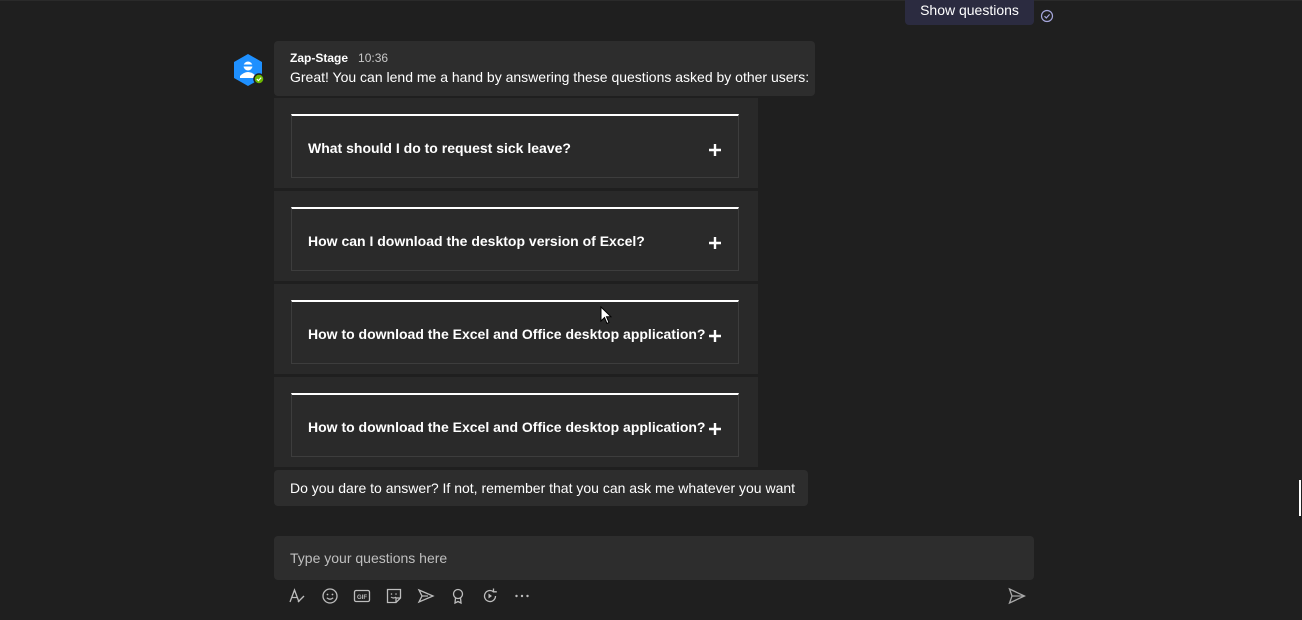 The image size is (1302, 620). What do you see at coordinates (426, 596) in the screenshot?
I see `schedule-meeting-icon` at bounding box center [426, 596].